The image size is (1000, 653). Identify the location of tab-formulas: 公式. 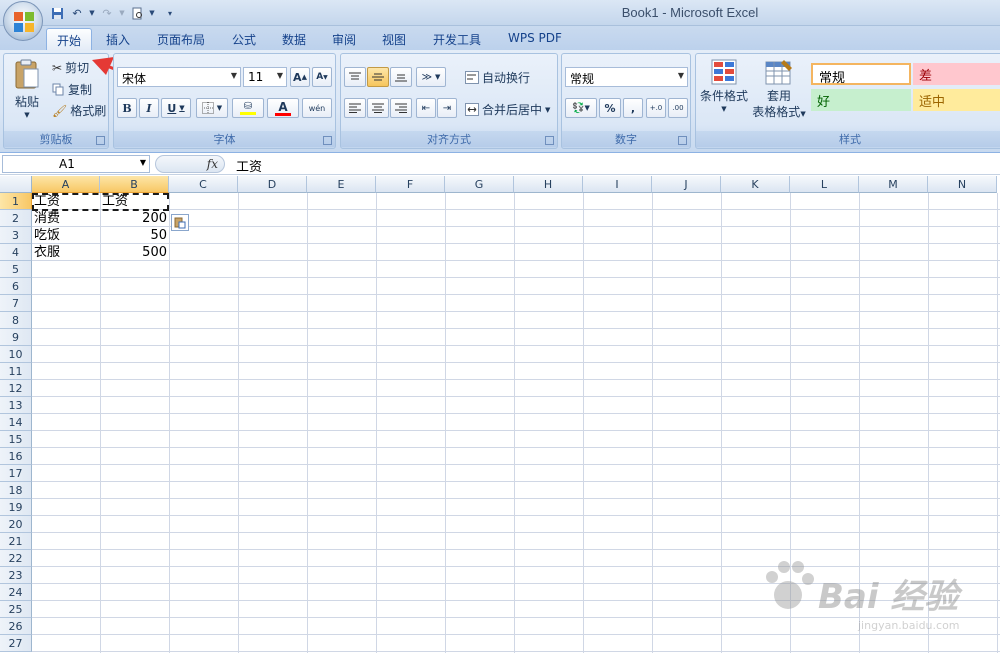
(244, 39).